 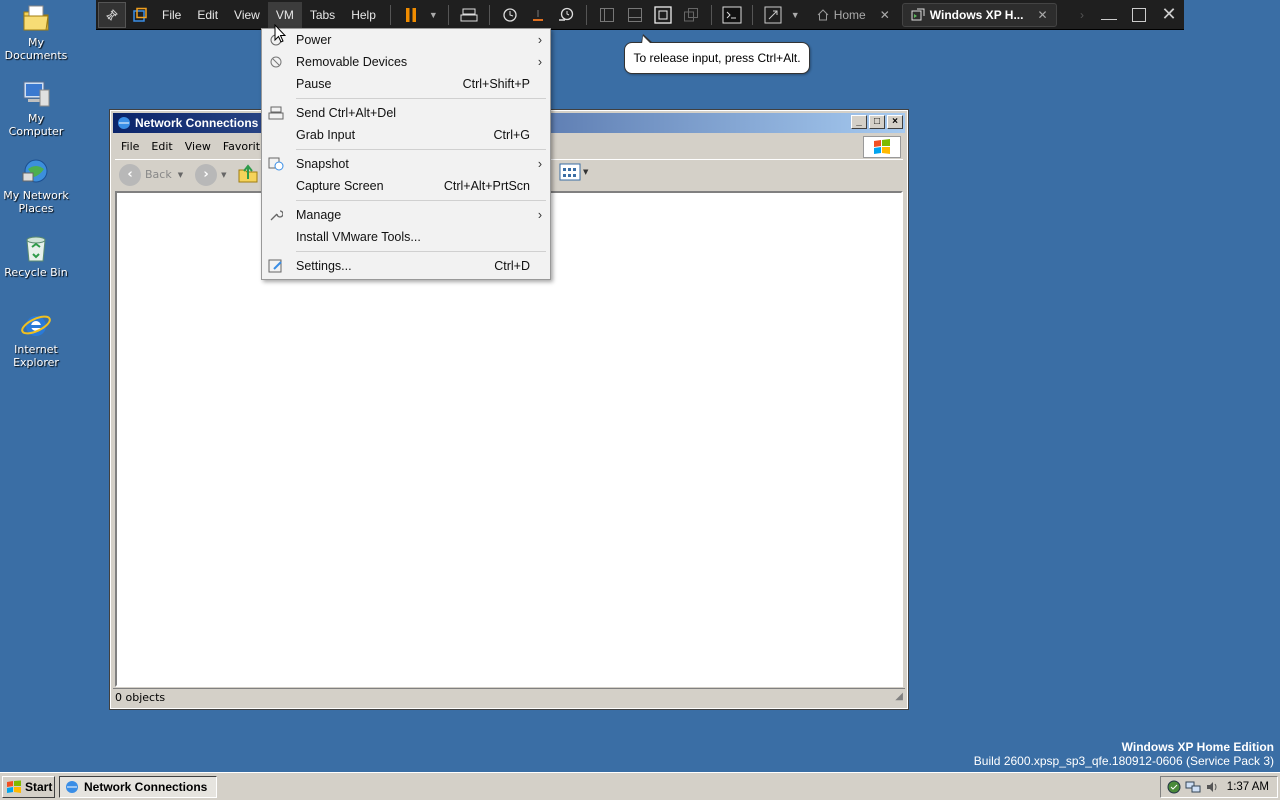 What do you see at coordinates (280, 33) in the screenshot?
I see `mouse-cursor-icon` at bounding box center [280, 33].